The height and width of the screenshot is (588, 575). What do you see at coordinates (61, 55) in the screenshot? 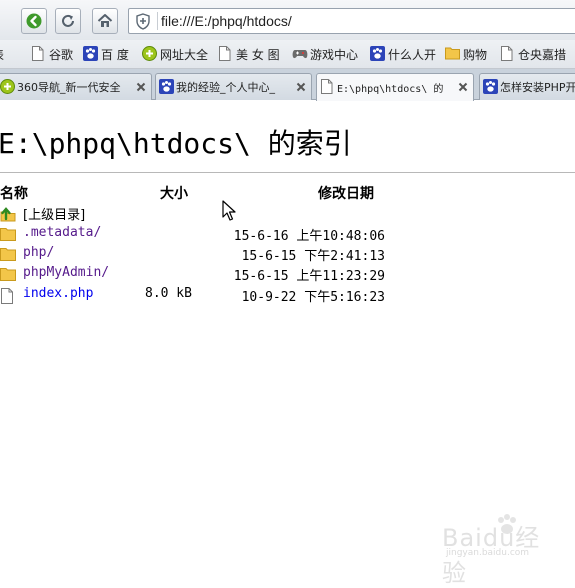
I see `bookmark-label: 谷歌` at bounding box center [61, 55].